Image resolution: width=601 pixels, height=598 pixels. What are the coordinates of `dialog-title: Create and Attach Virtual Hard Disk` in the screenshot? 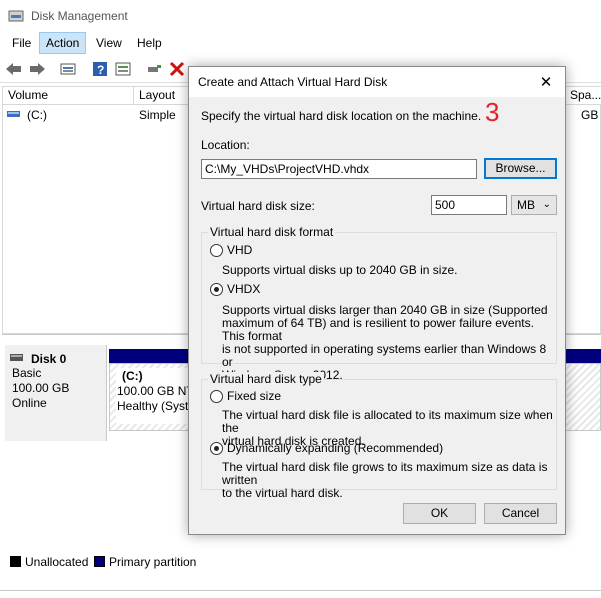 It's located at (293, 82).